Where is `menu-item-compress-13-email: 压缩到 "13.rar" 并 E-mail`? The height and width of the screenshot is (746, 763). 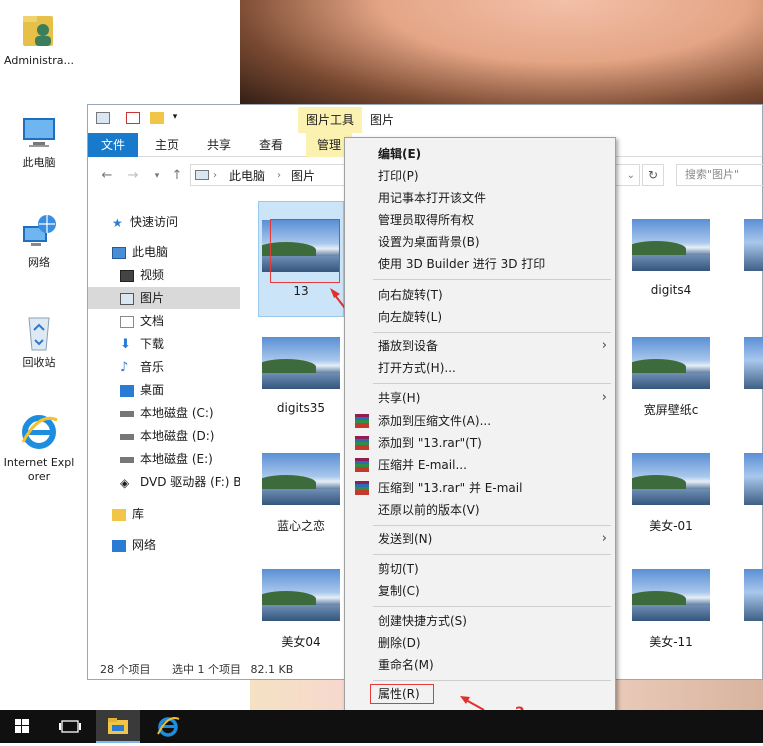 menu-item-compress-13-email: 压缩到 "13.rar" 并 E-mail is located at coordinates (480, 488).